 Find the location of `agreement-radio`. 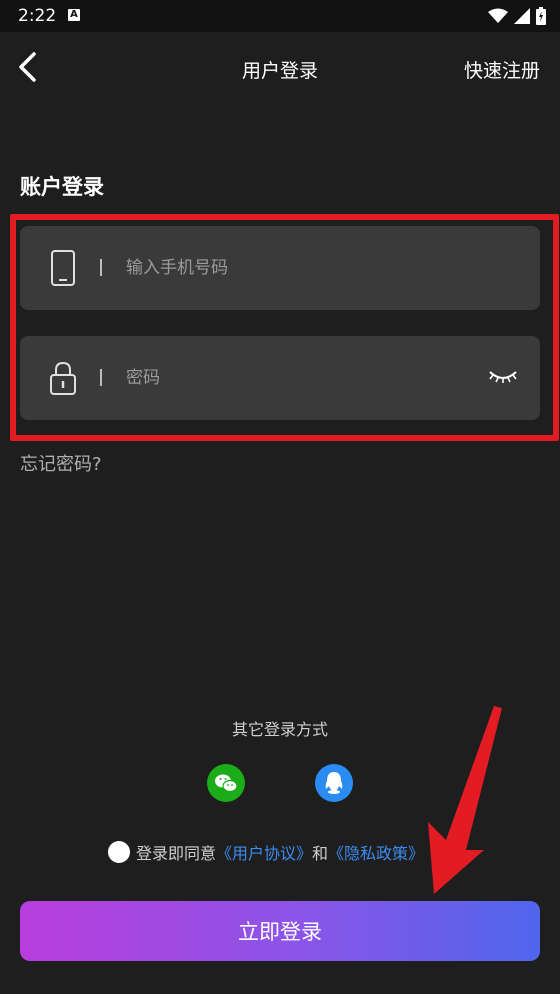

agreement-radio is located at coordinates (119, 852).